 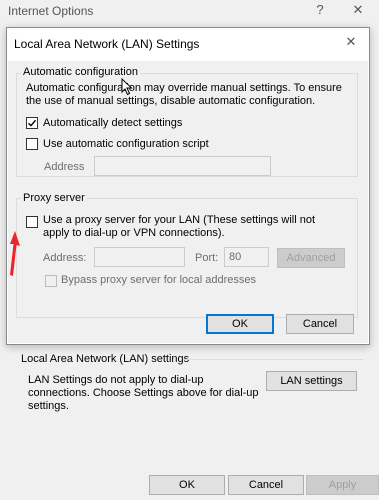 I want to click on checkmark-icon, so click(x=32, y=123).